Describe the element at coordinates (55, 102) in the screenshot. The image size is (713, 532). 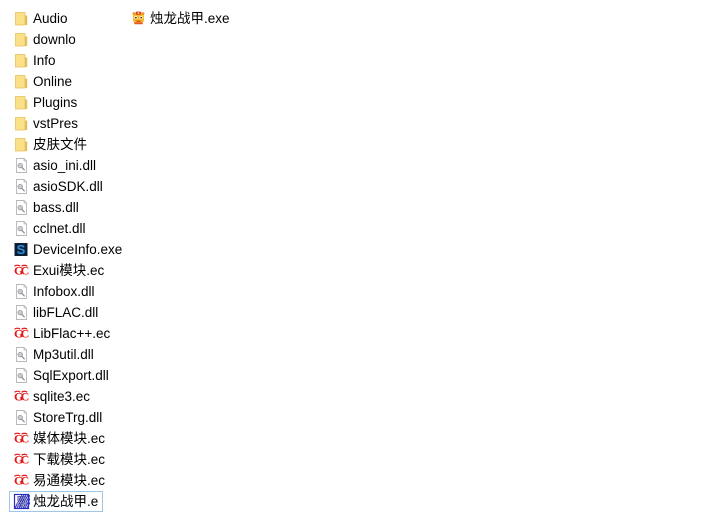
I see `file-item-label: Plugins` at that location.